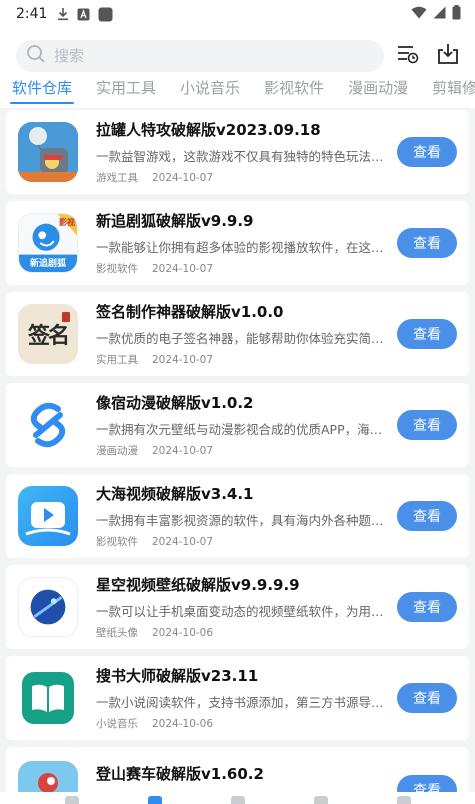  What do you see at coordinates (198, 585) in the screenshot?
I see `app-title: 星空视频壁纸破解版v9.9.9.9` at bounding box center [198, 585].